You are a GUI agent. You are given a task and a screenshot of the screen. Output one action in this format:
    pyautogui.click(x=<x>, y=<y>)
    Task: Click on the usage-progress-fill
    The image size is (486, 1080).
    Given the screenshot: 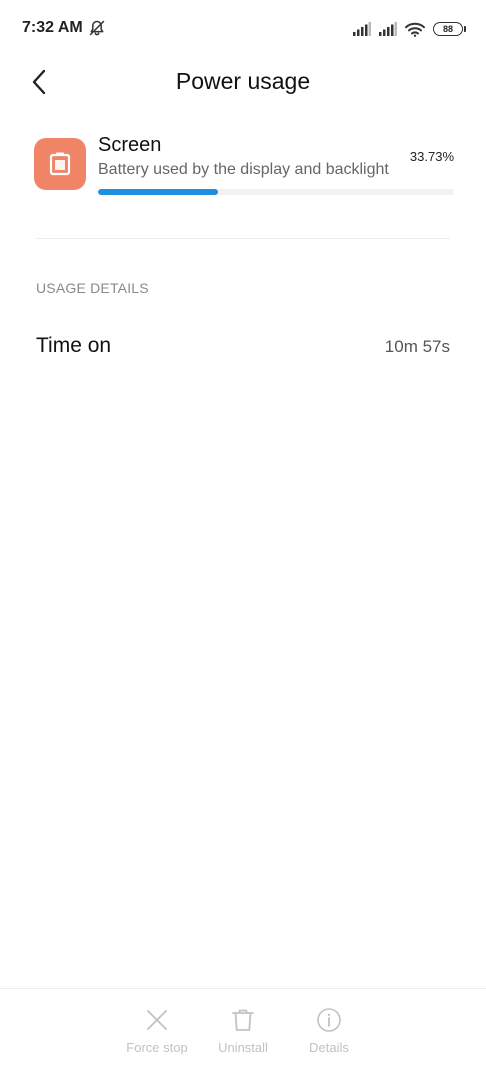 What is the action you would take?
    pyautogui.click(x=158, y=192)
    